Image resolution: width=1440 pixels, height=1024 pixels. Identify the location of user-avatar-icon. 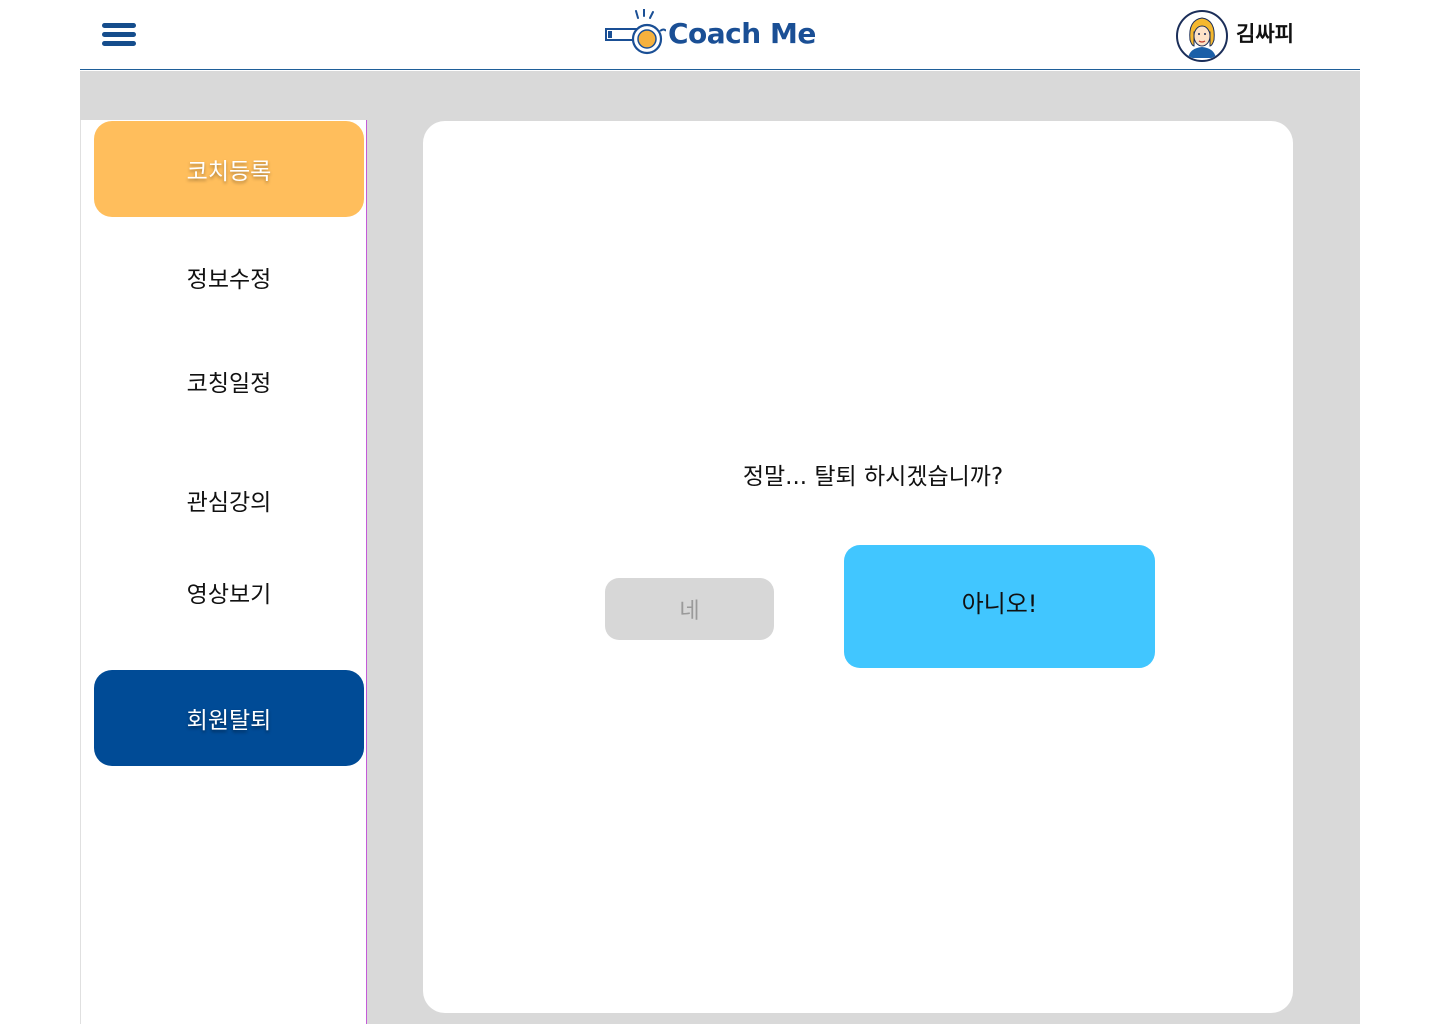
(1202, 36).